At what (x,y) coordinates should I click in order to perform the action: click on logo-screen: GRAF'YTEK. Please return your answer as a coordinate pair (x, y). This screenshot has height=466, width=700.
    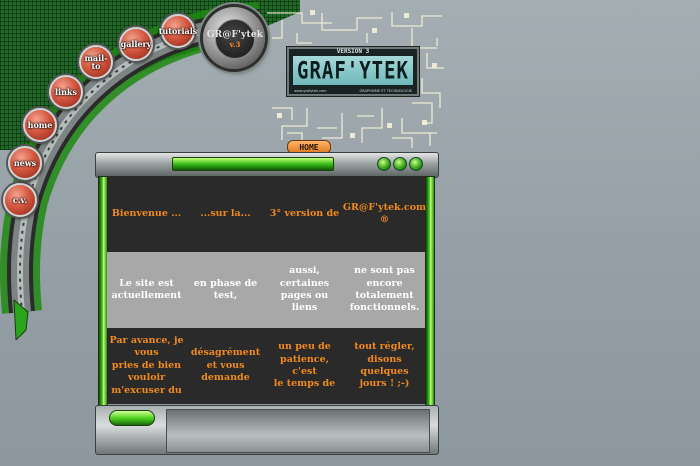
    Looking at the image, I should click on (353, 70).